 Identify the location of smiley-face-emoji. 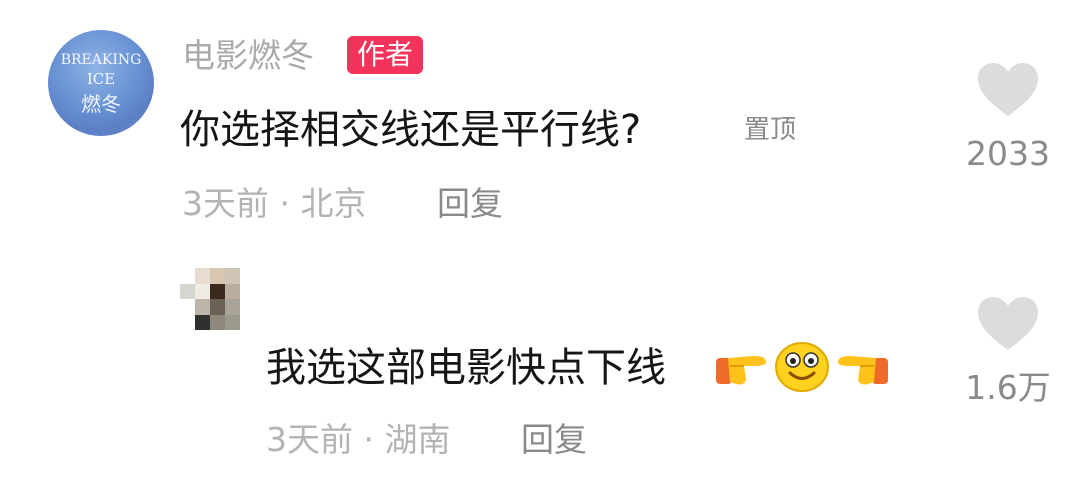
(802, 366).